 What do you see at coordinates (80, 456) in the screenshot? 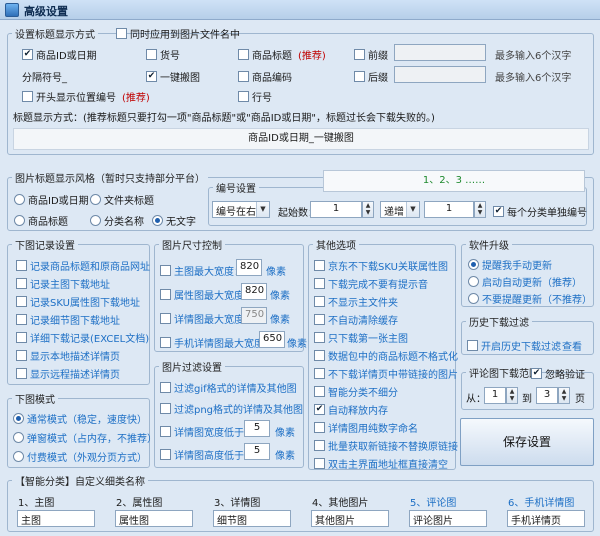
I see `mode-opt-paid: 付费模式（外观分页方式）` at bounding box center [80, 456].